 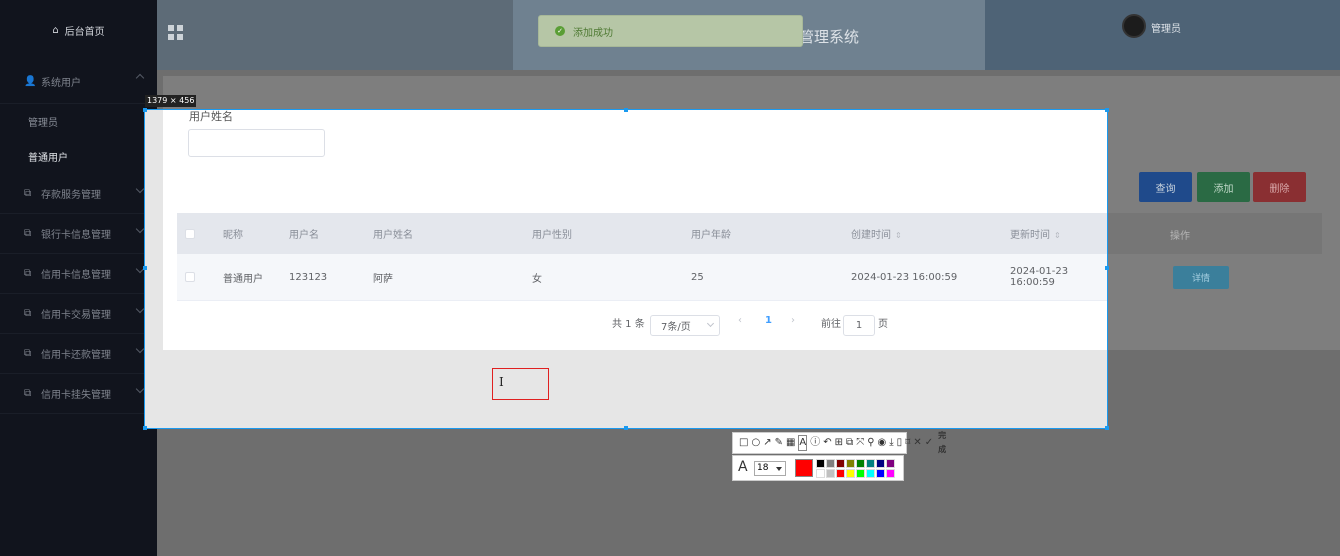 I want to click on sidebar-item-admin: 管理员, so click(x=78, y=121).